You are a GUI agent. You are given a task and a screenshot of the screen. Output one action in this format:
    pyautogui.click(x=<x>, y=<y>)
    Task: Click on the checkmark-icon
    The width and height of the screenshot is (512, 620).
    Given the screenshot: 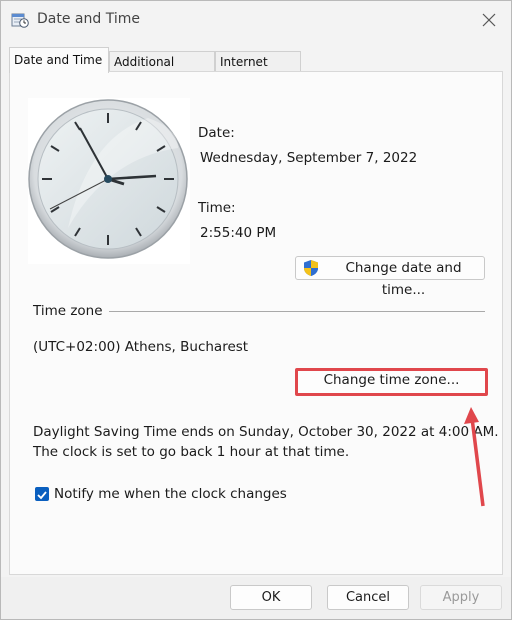 What is the action you would take?
    pyautogui.click(x=42, y=495)
    